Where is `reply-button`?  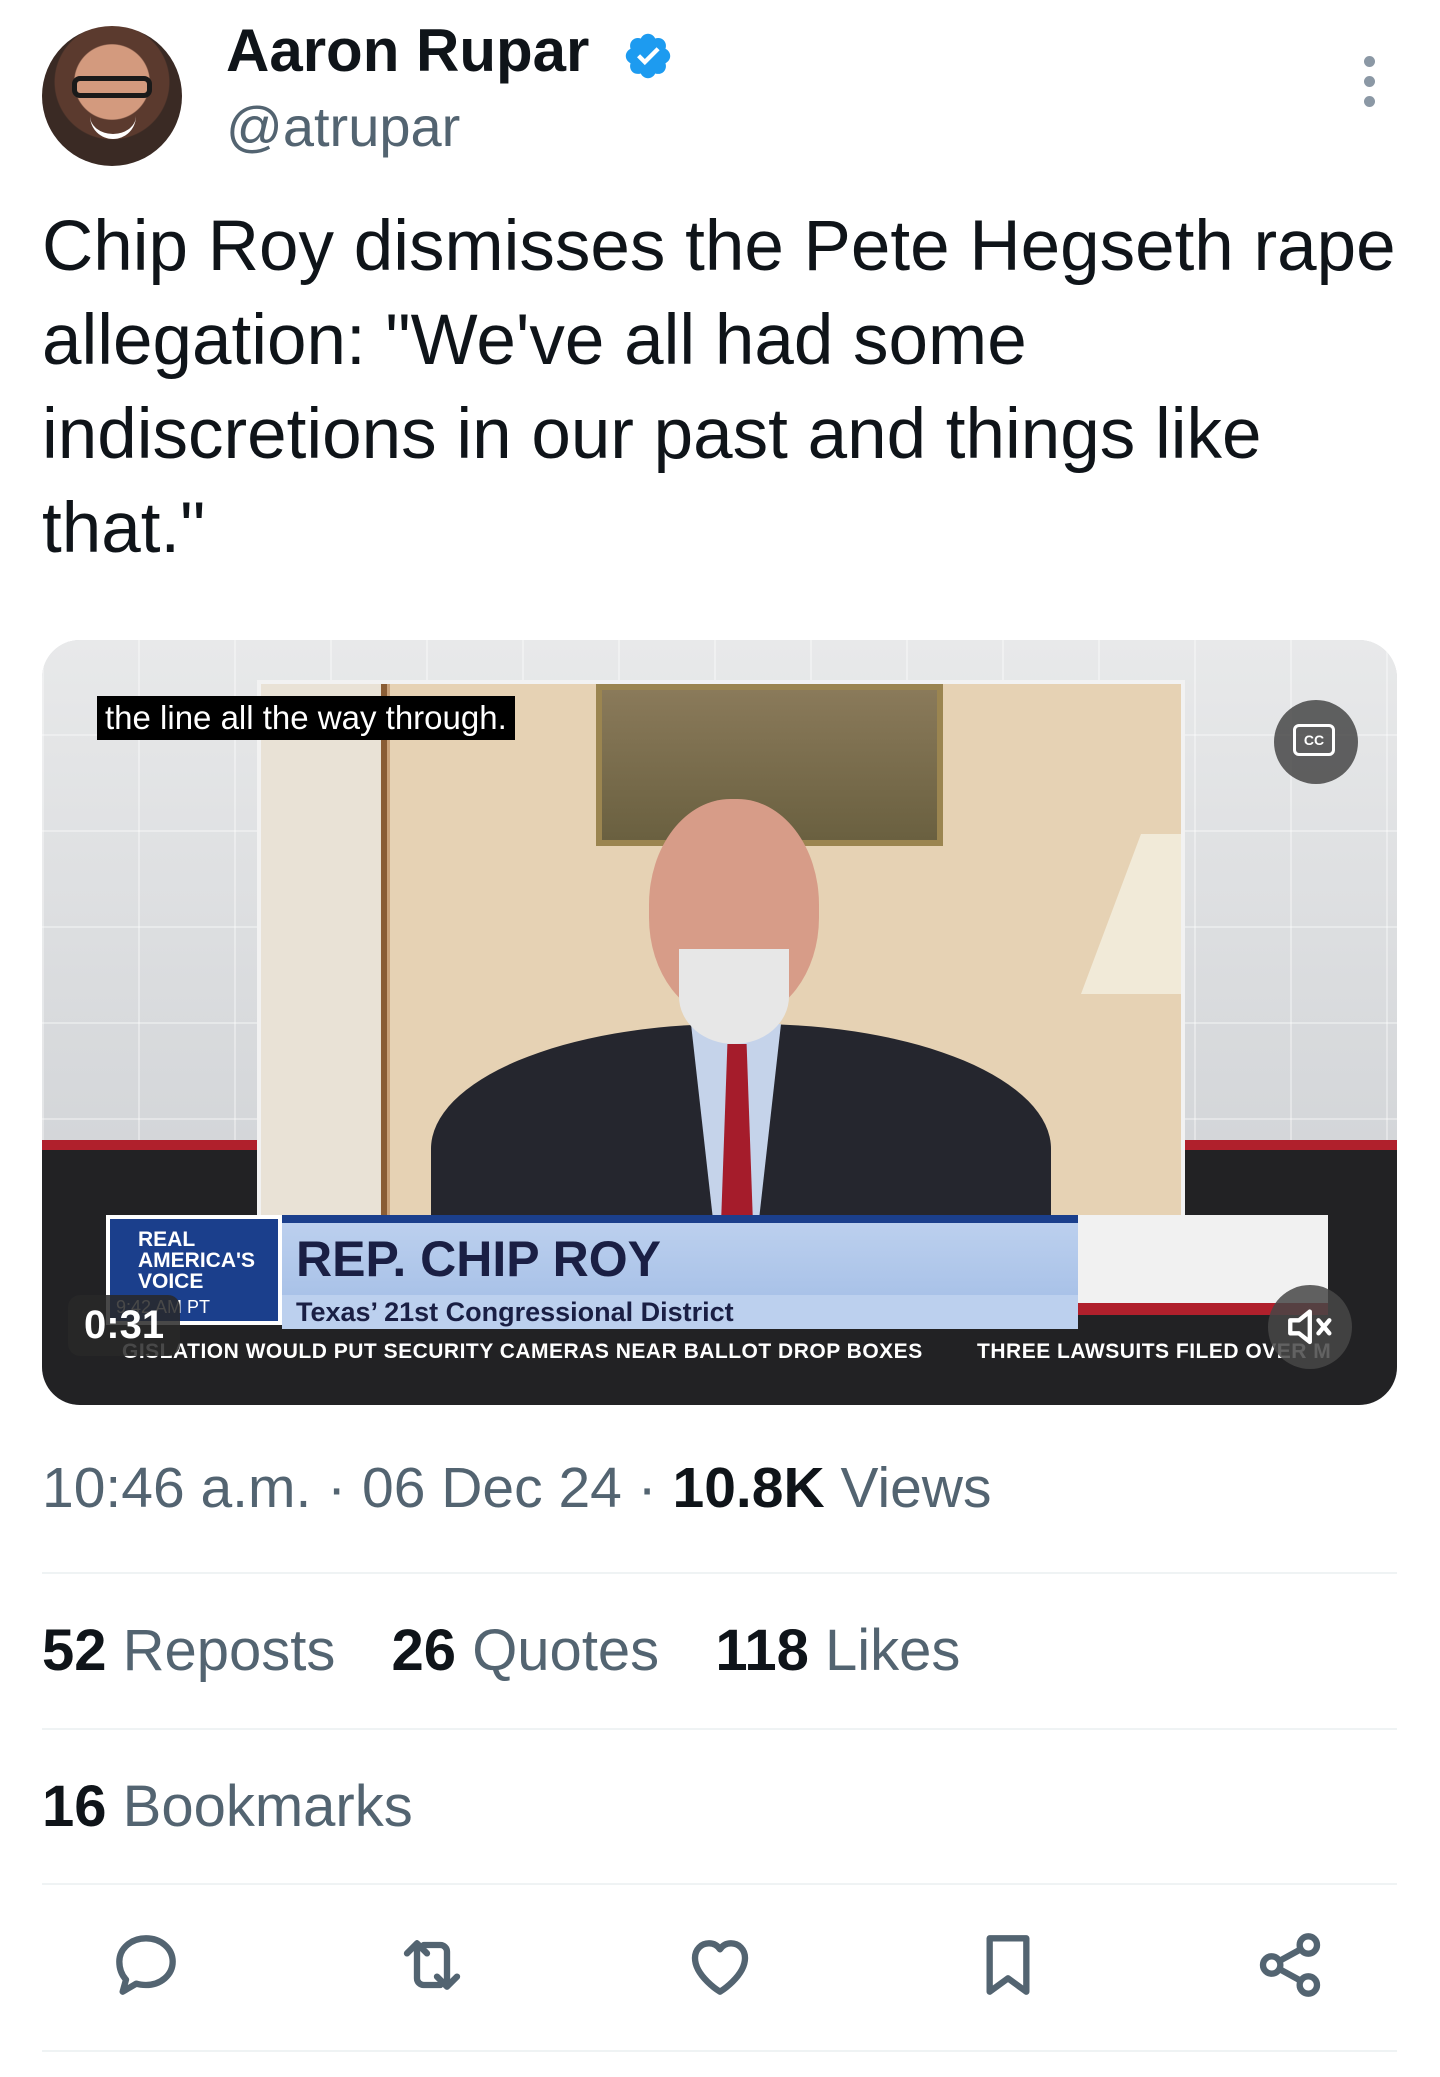 reply-button is located at coordinates (146, 1965).